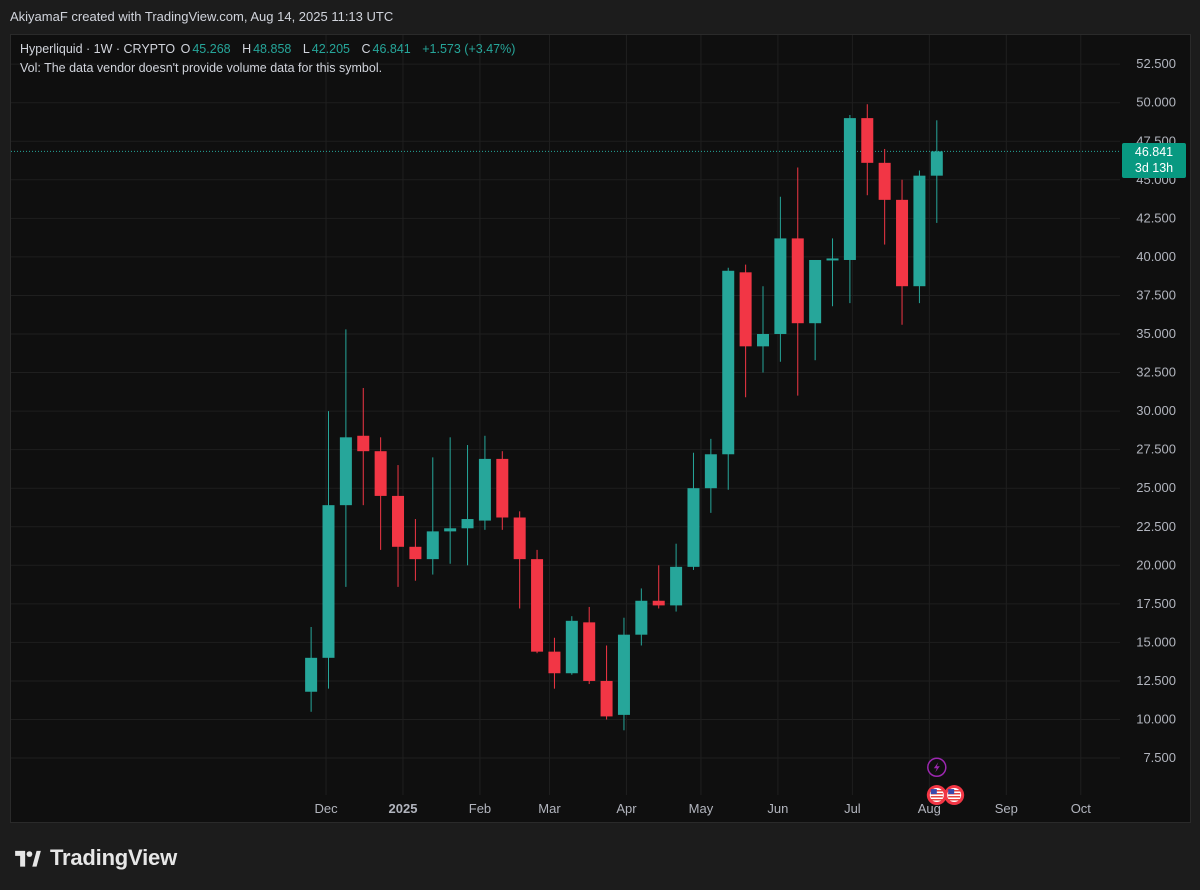 This screenshot has width=1200, height=890. What do you see at coordinates (701, 808) in the screenshot?
I see `time-tick-label: May` at bounding box center [701, 808].